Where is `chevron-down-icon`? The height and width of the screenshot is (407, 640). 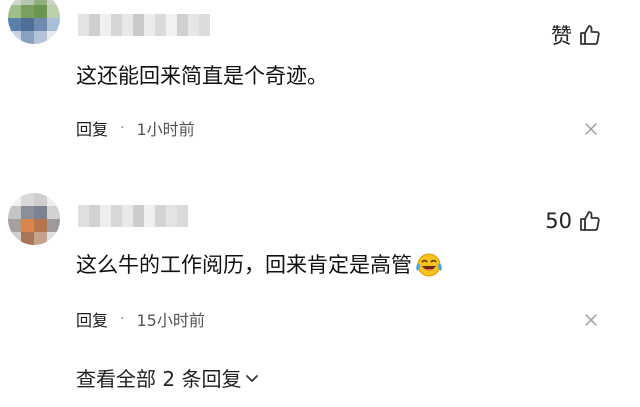 chevron-down-icon is located at coordinates (252, 378).